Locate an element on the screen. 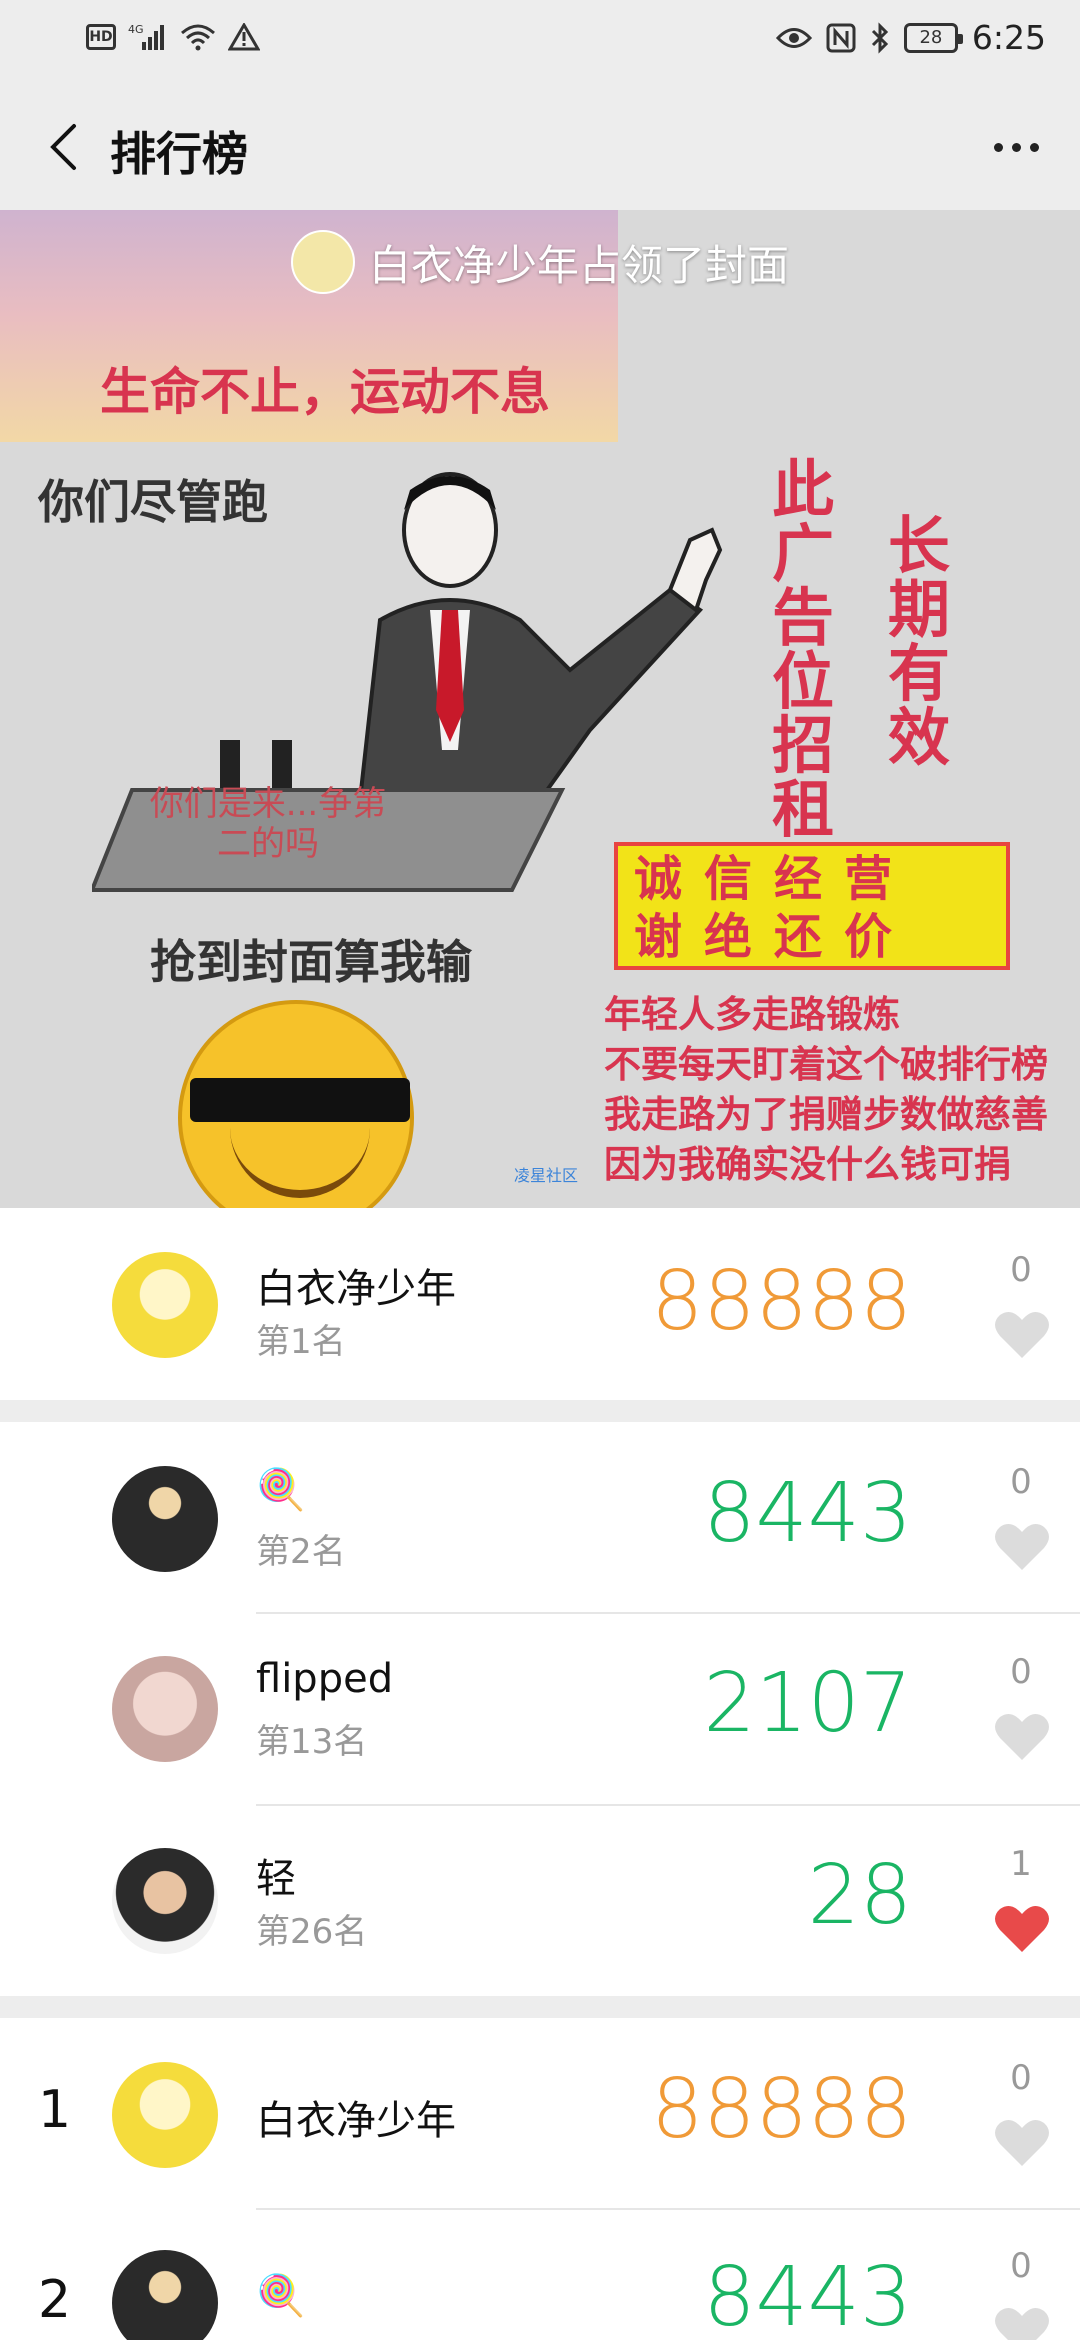 Image resolution: width=1080 pixels, height=2340 pixels. page-title: 排行榜 is located at coordinates (179, 154).